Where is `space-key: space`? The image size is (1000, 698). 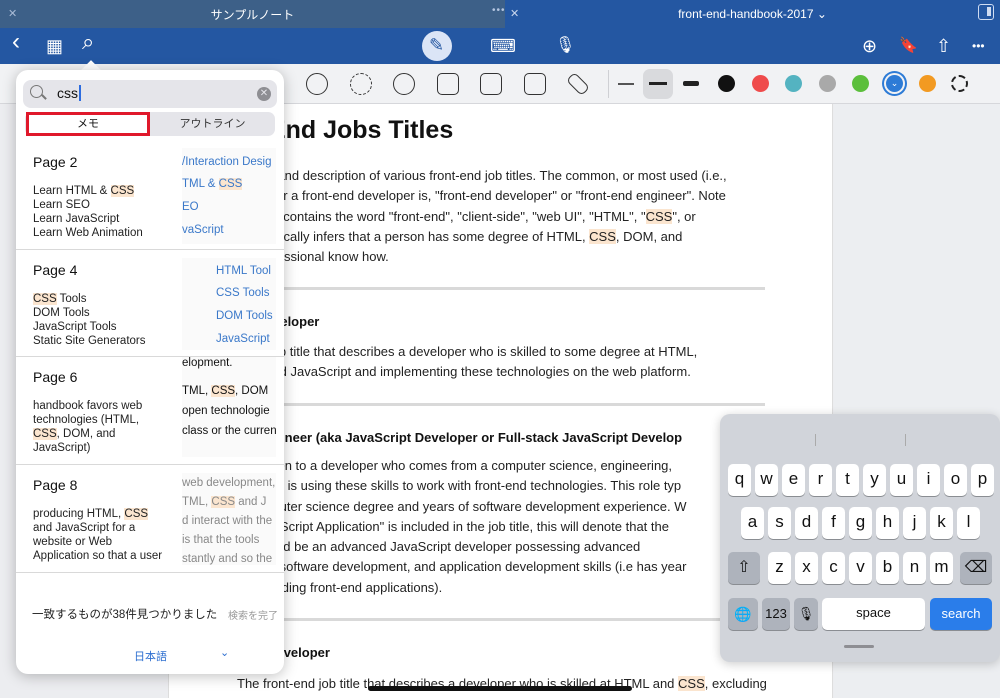
space-key: space is located at coordinates (873, 614).